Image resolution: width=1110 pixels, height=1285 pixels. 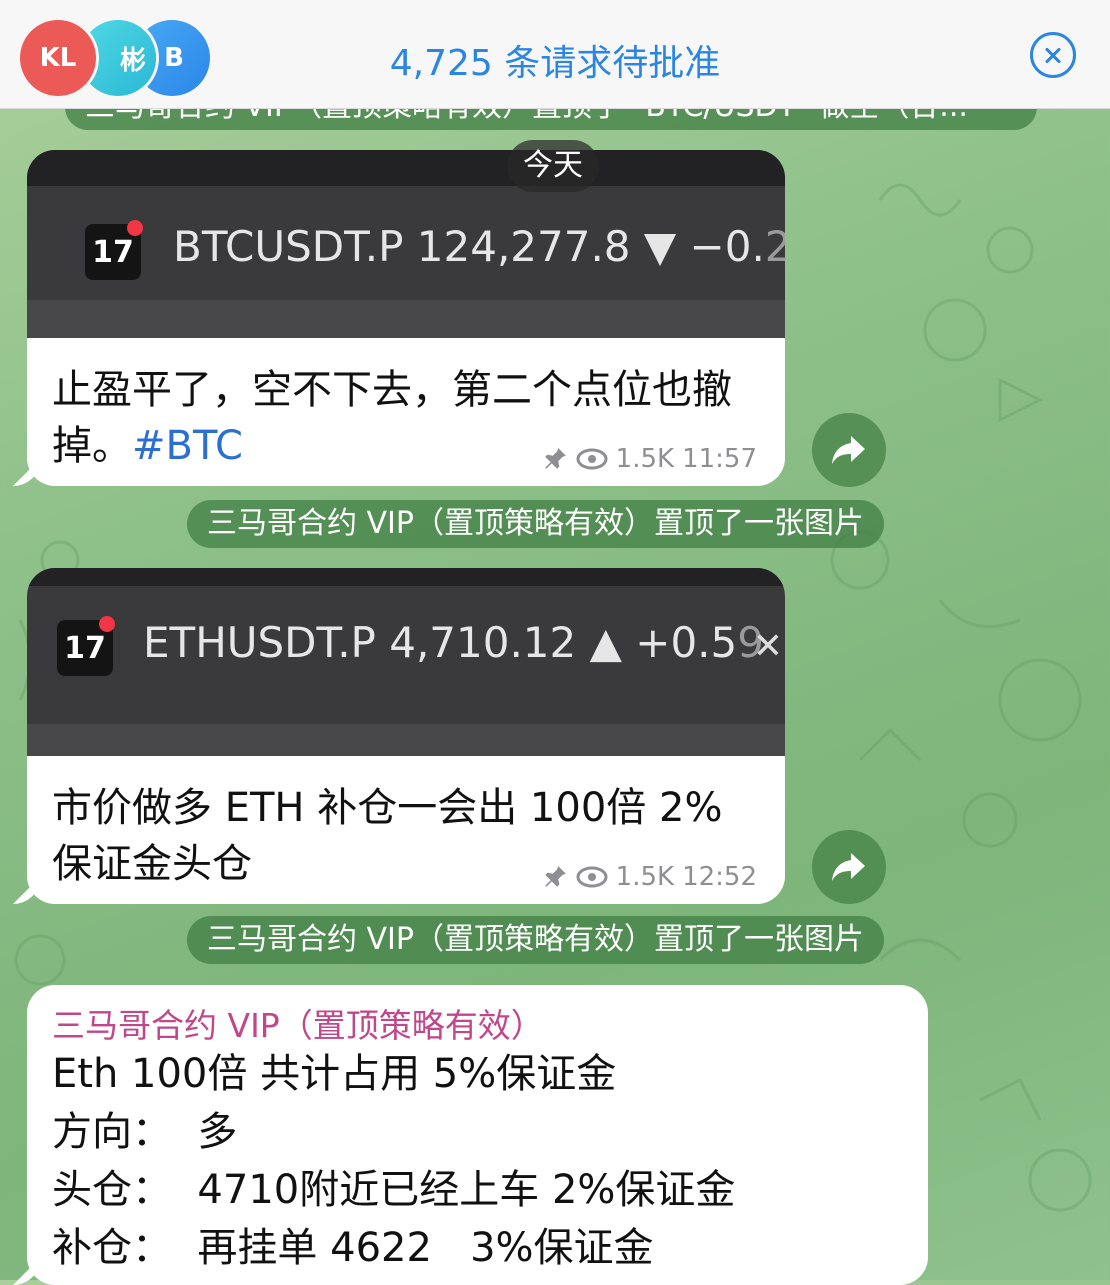 I want to click on ticker-readout: ETHUSDT.P 4,710.12 ▲ +0.59, so click(x=453, y=642).